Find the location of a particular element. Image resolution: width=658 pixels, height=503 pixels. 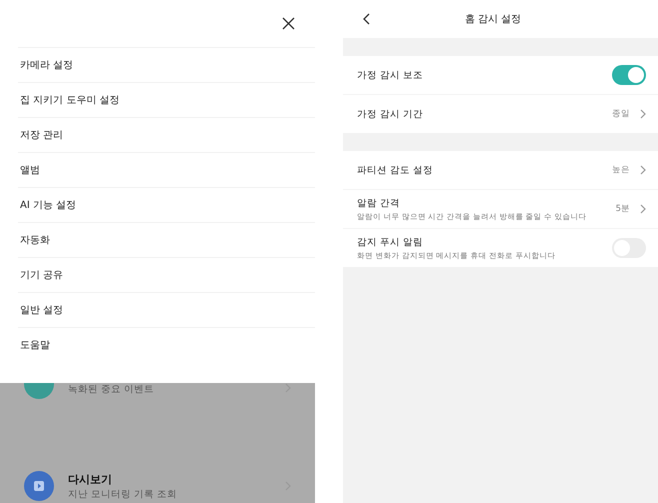

list-subtitle: 지난 모니터링 기록 조회 is located at coordinates (123, 494).